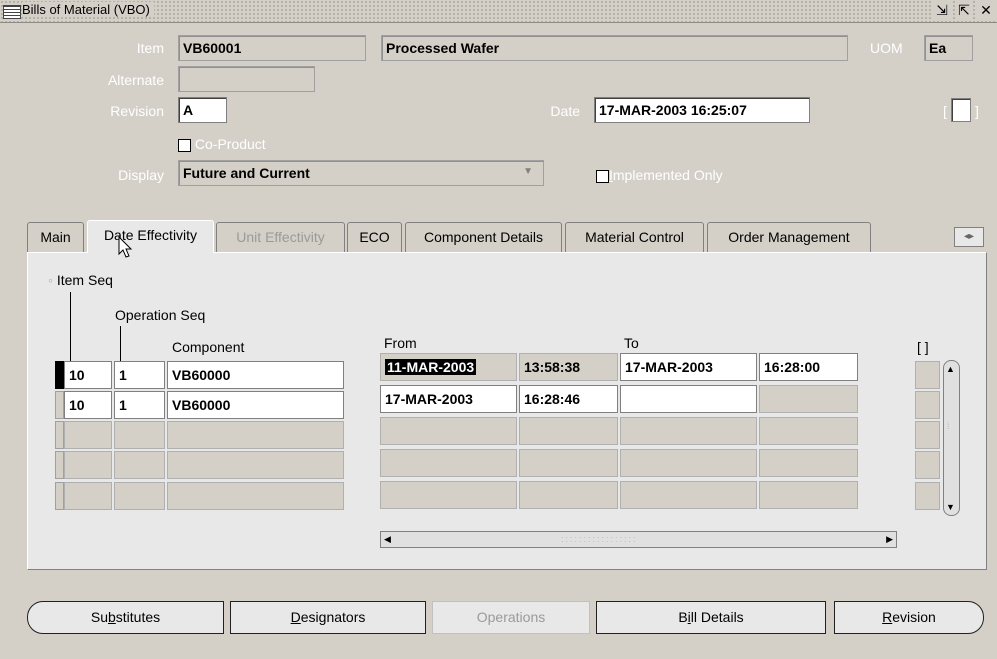 The image size is (997, 659). I want to click on to-time-cell: 16:28:00, so click(808, 367).